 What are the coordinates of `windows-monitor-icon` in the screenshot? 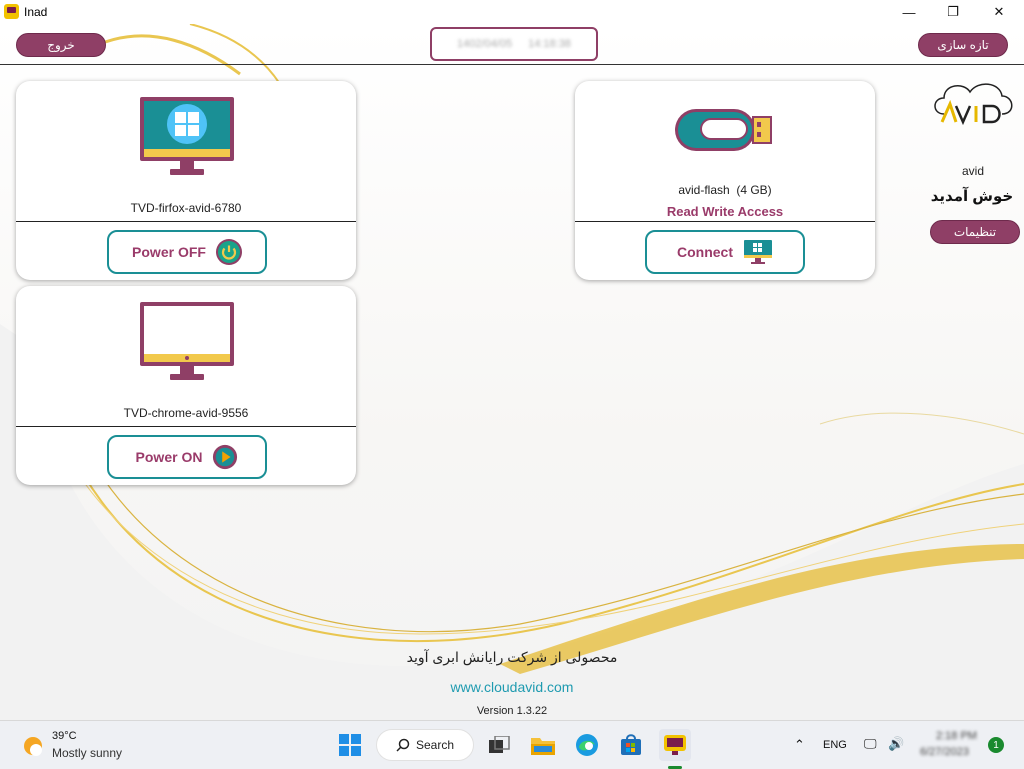 It's located at (187, 136).